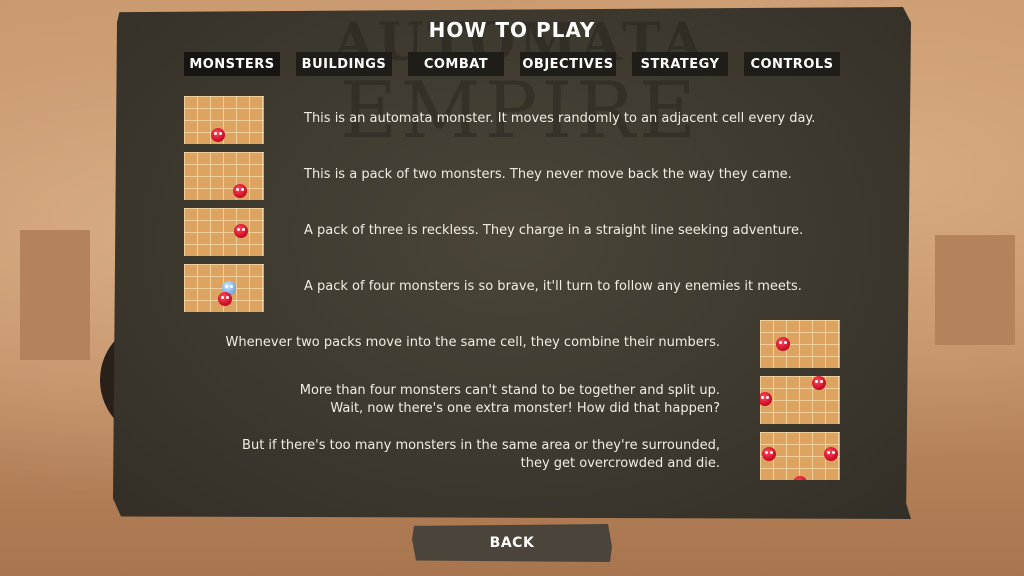  Describe the element at coordinates (344, 64) in the screenshot. I see `tab-buildings: BUILDINGS` at that location.